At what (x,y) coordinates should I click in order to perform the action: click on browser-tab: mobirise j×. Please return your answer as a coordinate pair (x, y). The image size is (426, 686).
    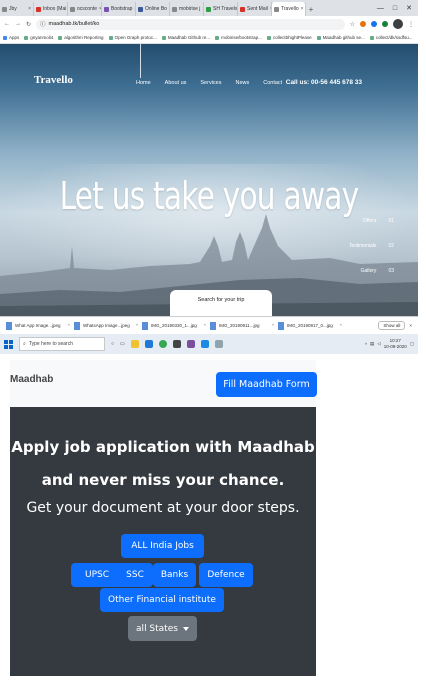
    Looking at the image, I should click on (187, 9).